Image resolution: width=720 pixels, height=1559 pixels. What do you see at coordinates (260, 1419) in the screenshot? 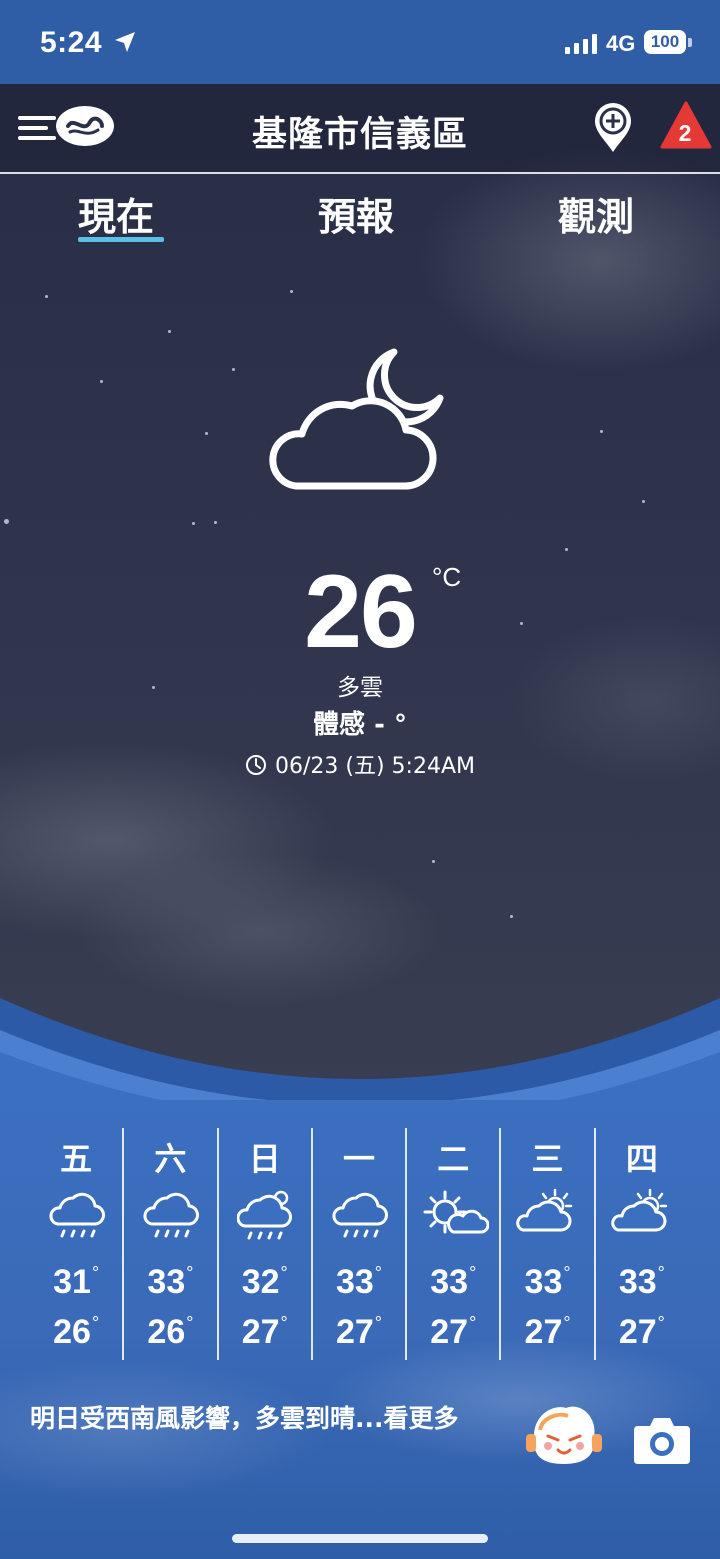
I see `forecast-summary-link: 明日受西南風影響，多雲到晴...看更多` at bounding box center [260, 1419].